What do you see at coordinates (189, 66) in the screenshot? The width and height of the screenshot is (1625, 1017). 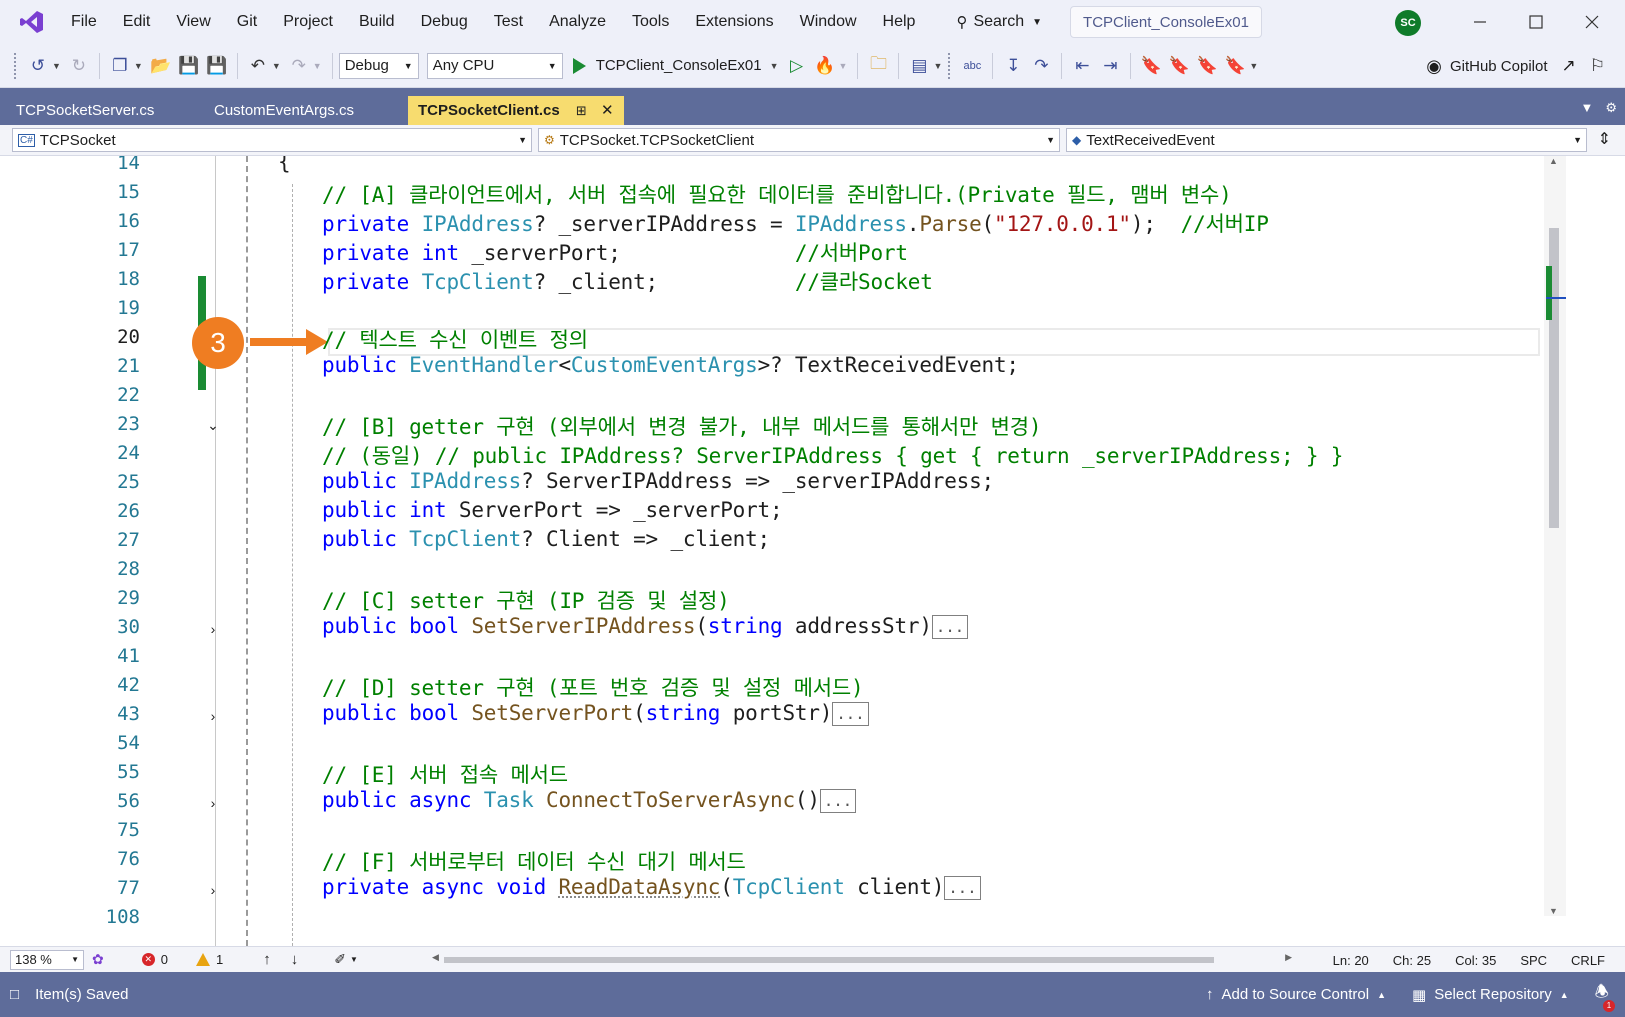 I see `save-icon: 💾` at bounding box center [189, 66].